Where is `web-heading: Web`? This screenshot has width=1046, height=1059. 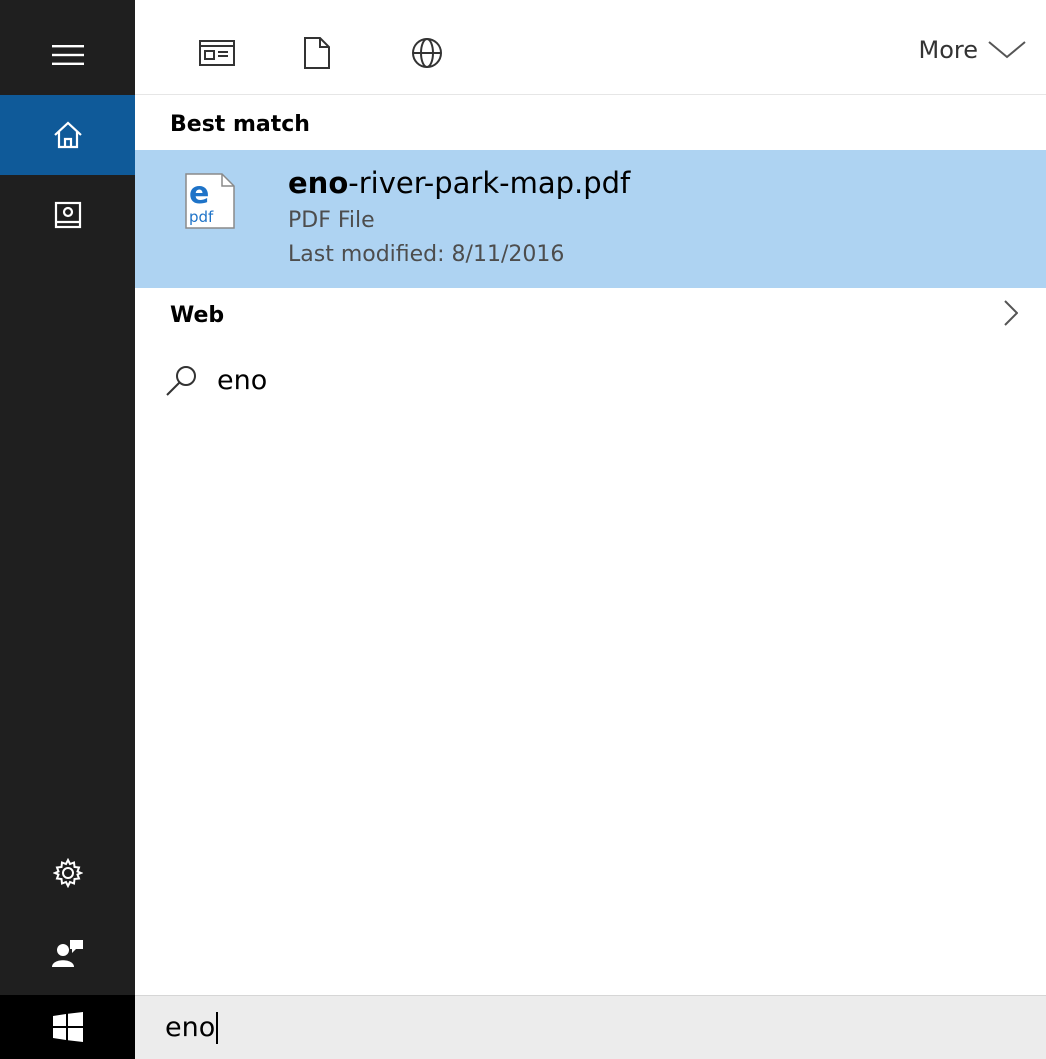
web-heading: Web is located at coordinates (197, 315).